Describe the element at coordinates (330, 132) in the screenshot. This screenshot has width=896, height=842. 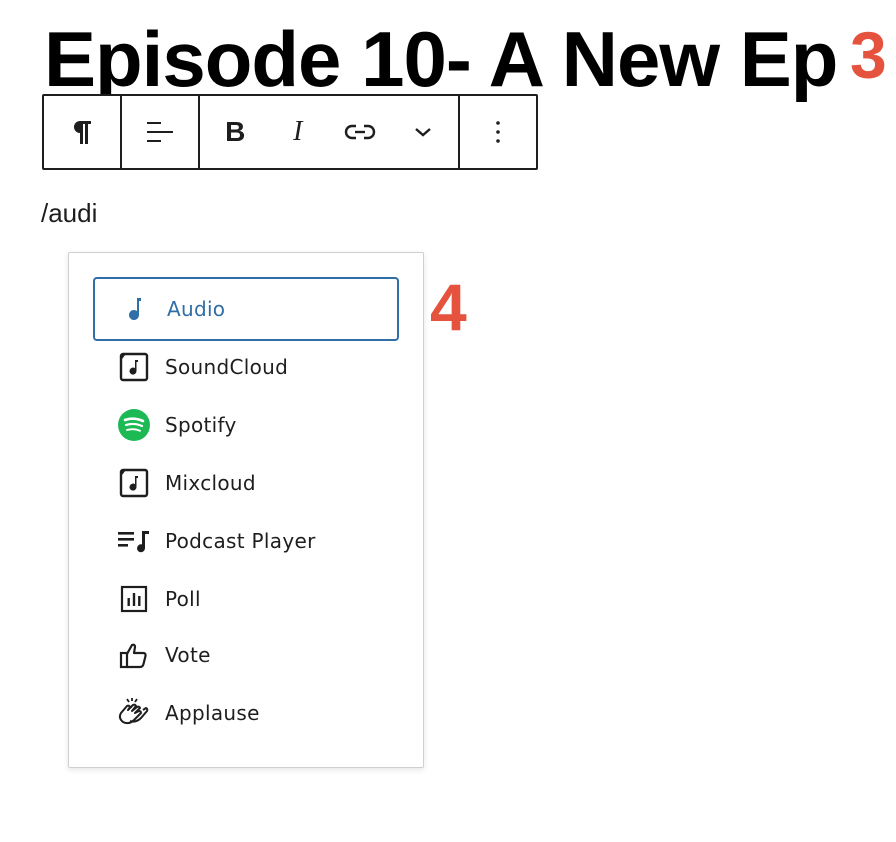
I see `toolbar-group-format: B I` at that location.